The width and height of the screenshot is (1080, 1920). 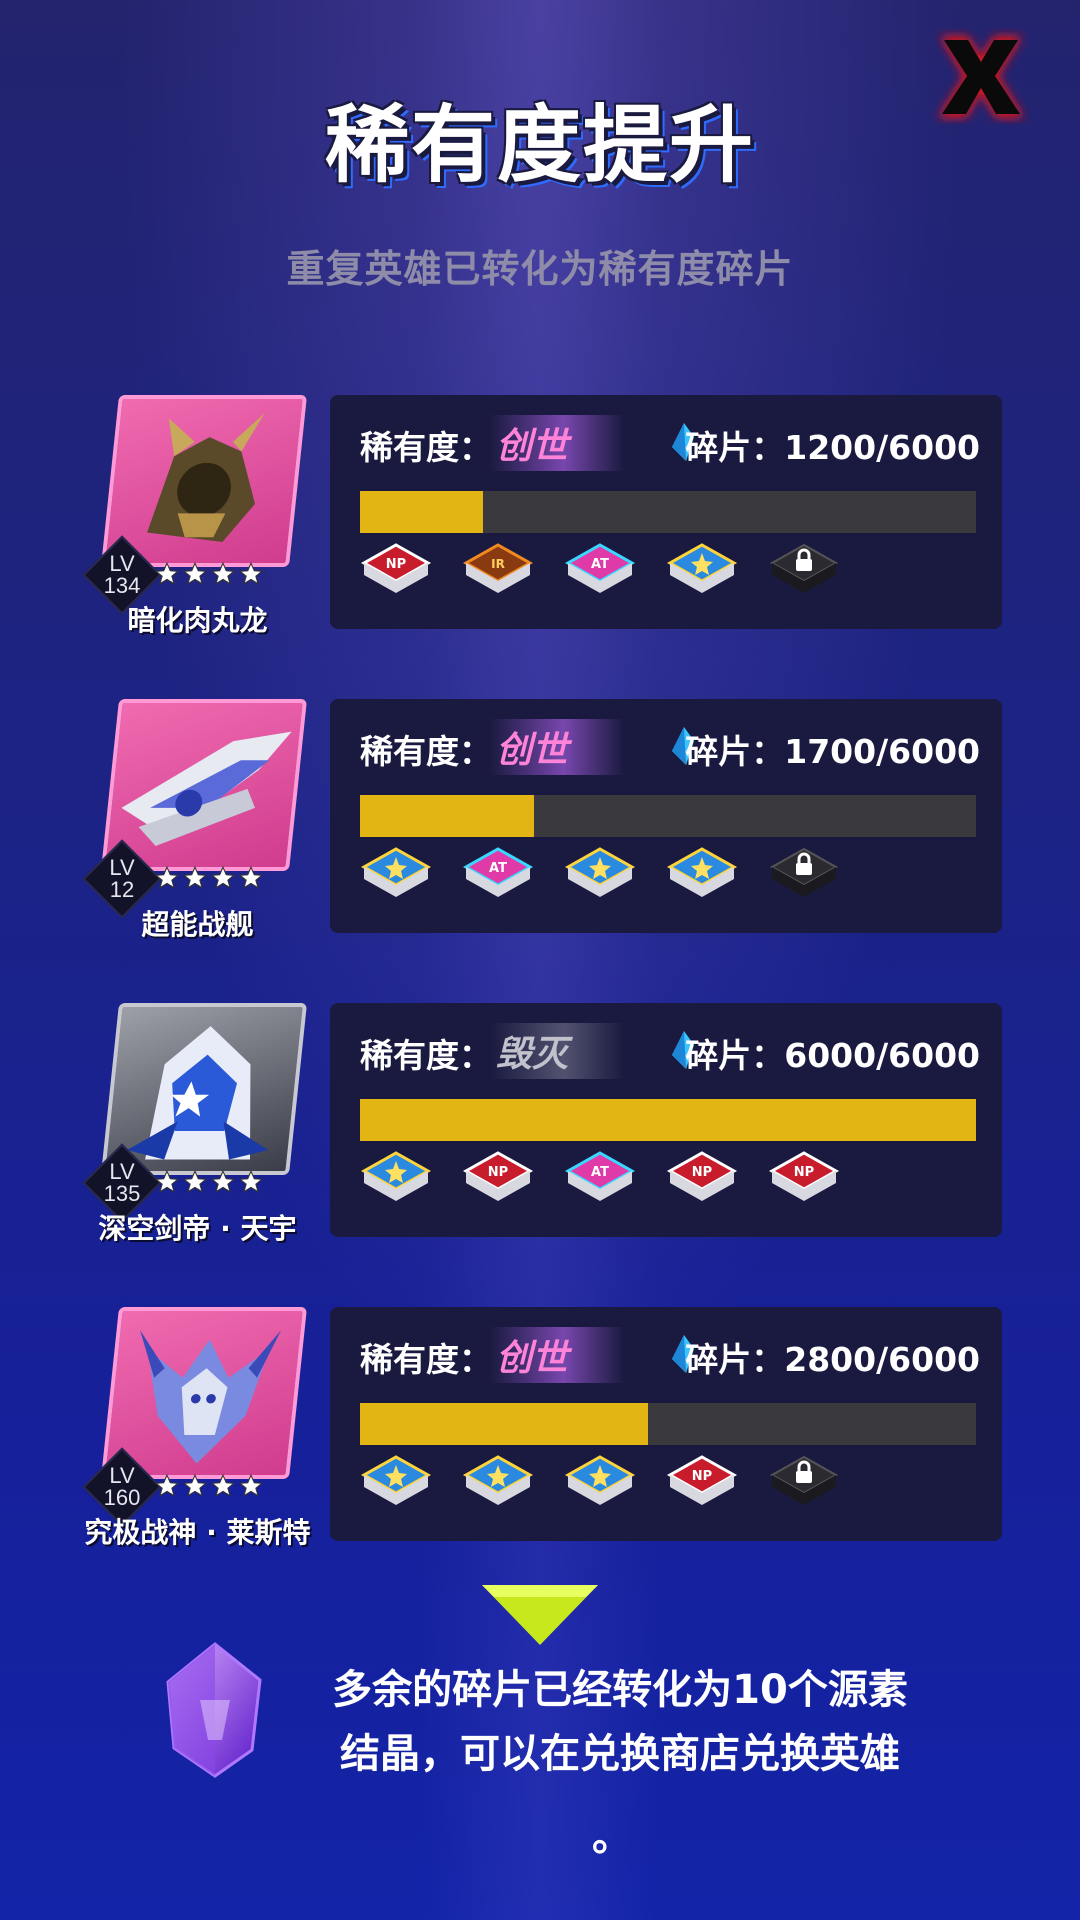 I want to click on shard-count: 碎片：6000/6000, so click(x=832, y=1053).